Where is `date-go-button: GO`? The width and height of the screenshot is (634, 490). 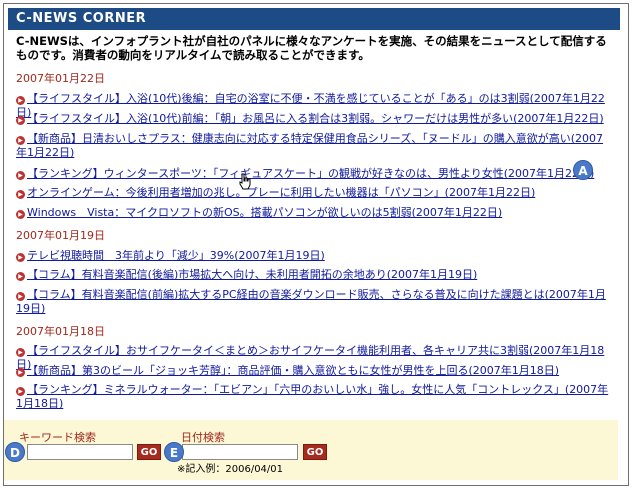 date-go-button: GO is located at coordinates (315, 452).